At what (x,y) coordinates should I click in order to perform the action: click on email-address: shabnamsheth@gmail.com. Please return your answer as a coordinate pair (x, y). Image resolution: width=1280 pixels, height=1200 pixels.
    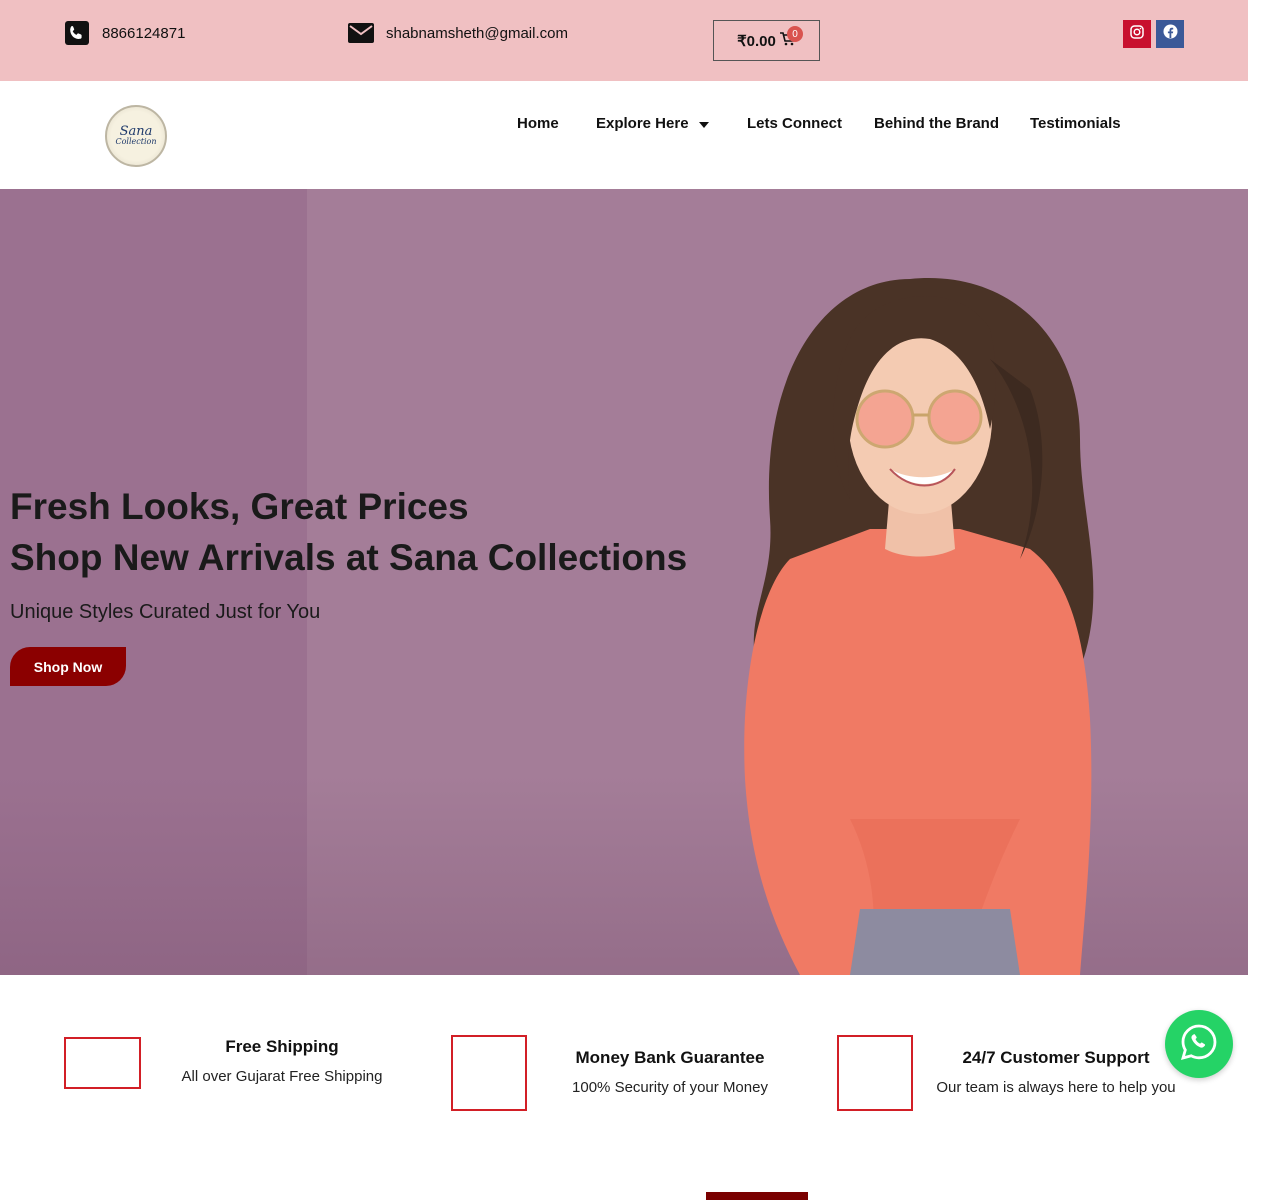
    Looking at the image, I should click on (477, 33).